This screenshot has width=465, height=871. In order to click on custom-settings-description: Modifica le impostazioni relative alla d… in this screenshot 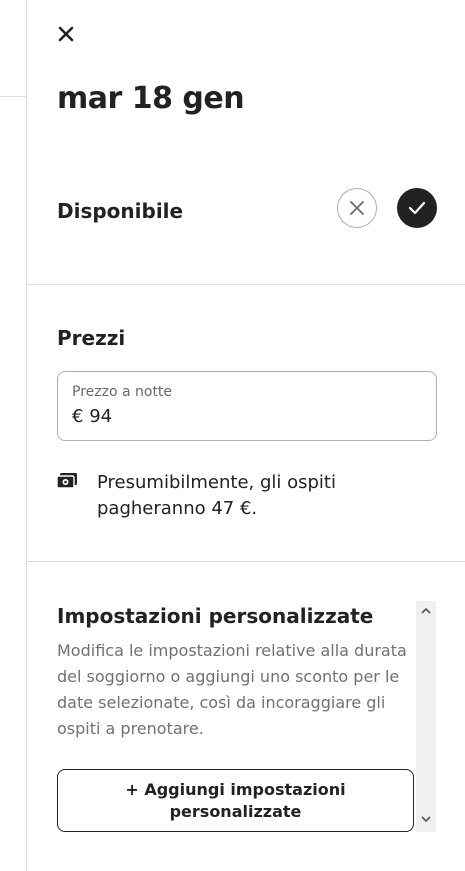, I will do `click(232, 689)`.